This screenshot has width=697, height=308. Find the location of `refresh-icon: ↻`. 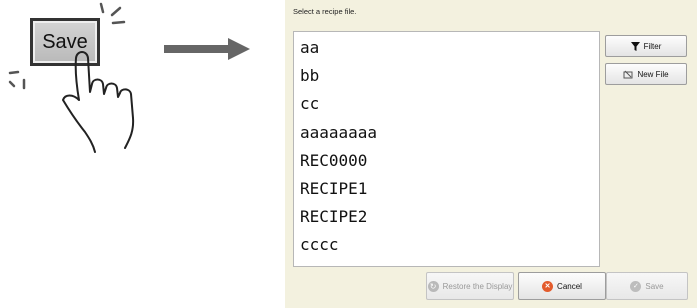

refresh-icon: ↻ is located at coordinates (433, 286).